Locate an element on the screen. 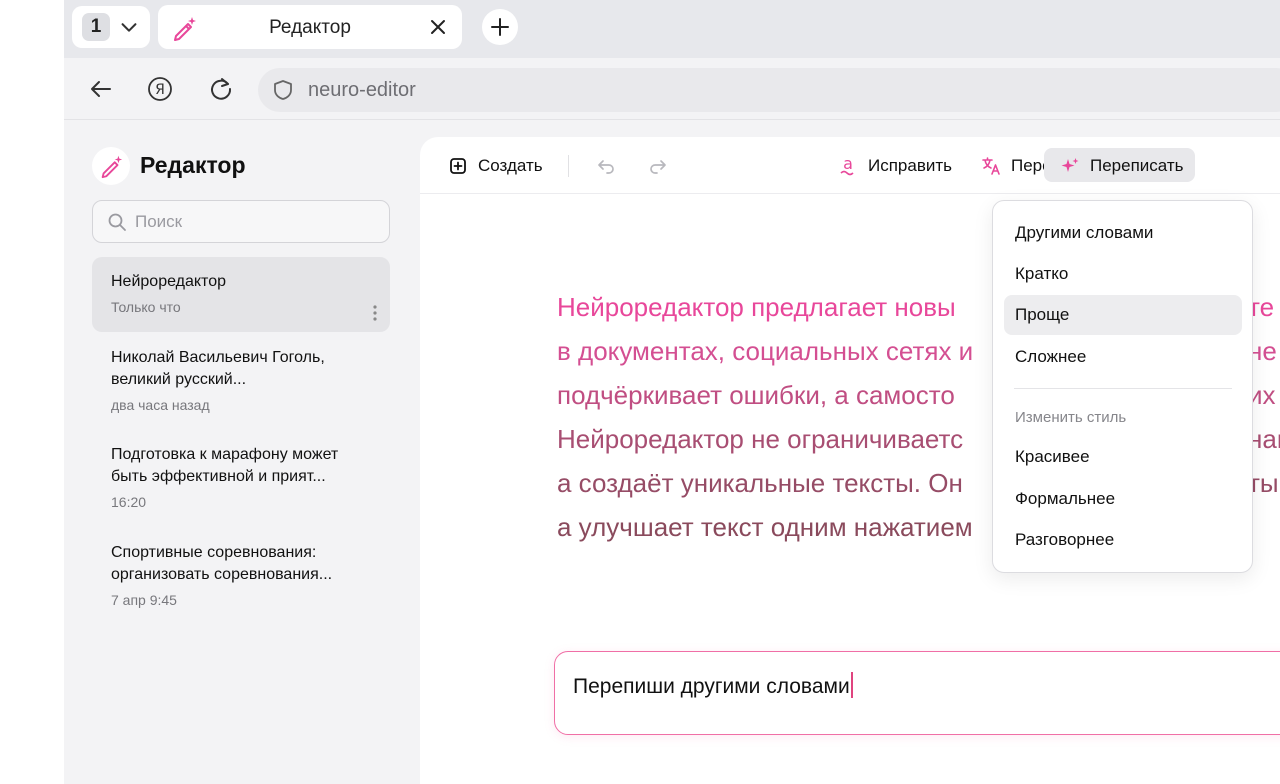 The image size is (1280, 784). redo-icon is located at coordinates (658, 167).